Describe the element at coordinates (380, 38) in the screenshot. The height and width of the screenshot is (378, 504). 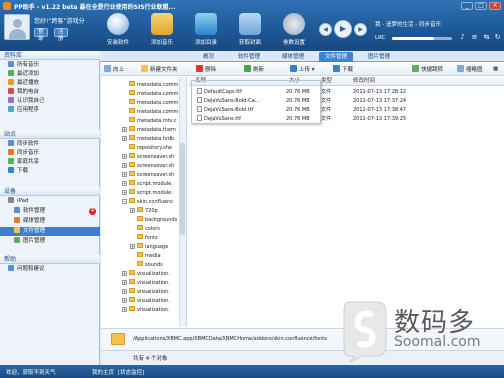
I see `lyrics-toggle: LRC` at that location.